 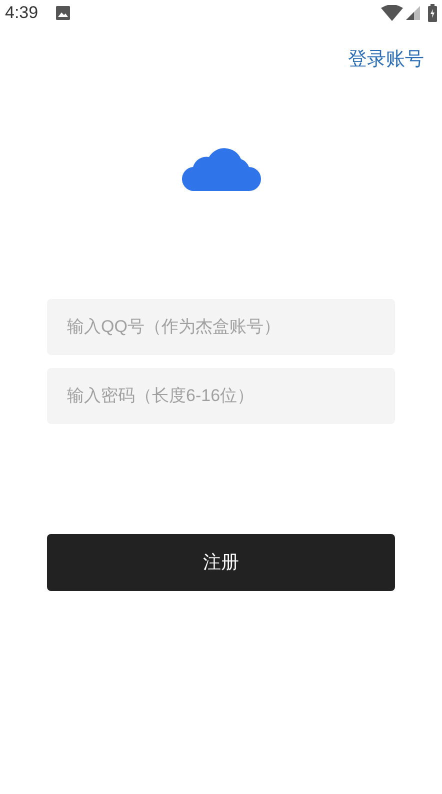 I want to click on status-time: 4:39, so click(x=21, y=13).